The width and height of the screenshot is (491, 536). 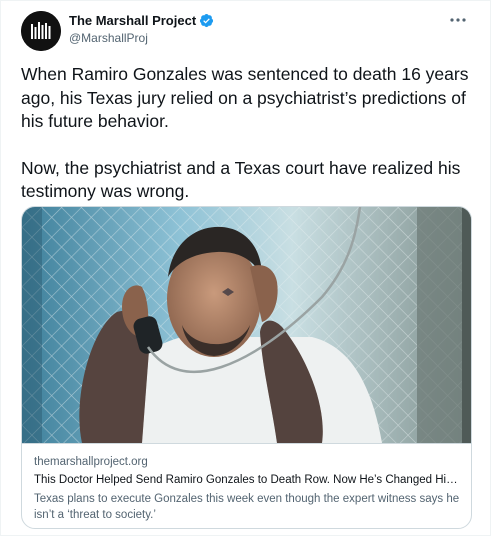 I want to click on marshall-project-logo-icon, so click(x=41, y=31).